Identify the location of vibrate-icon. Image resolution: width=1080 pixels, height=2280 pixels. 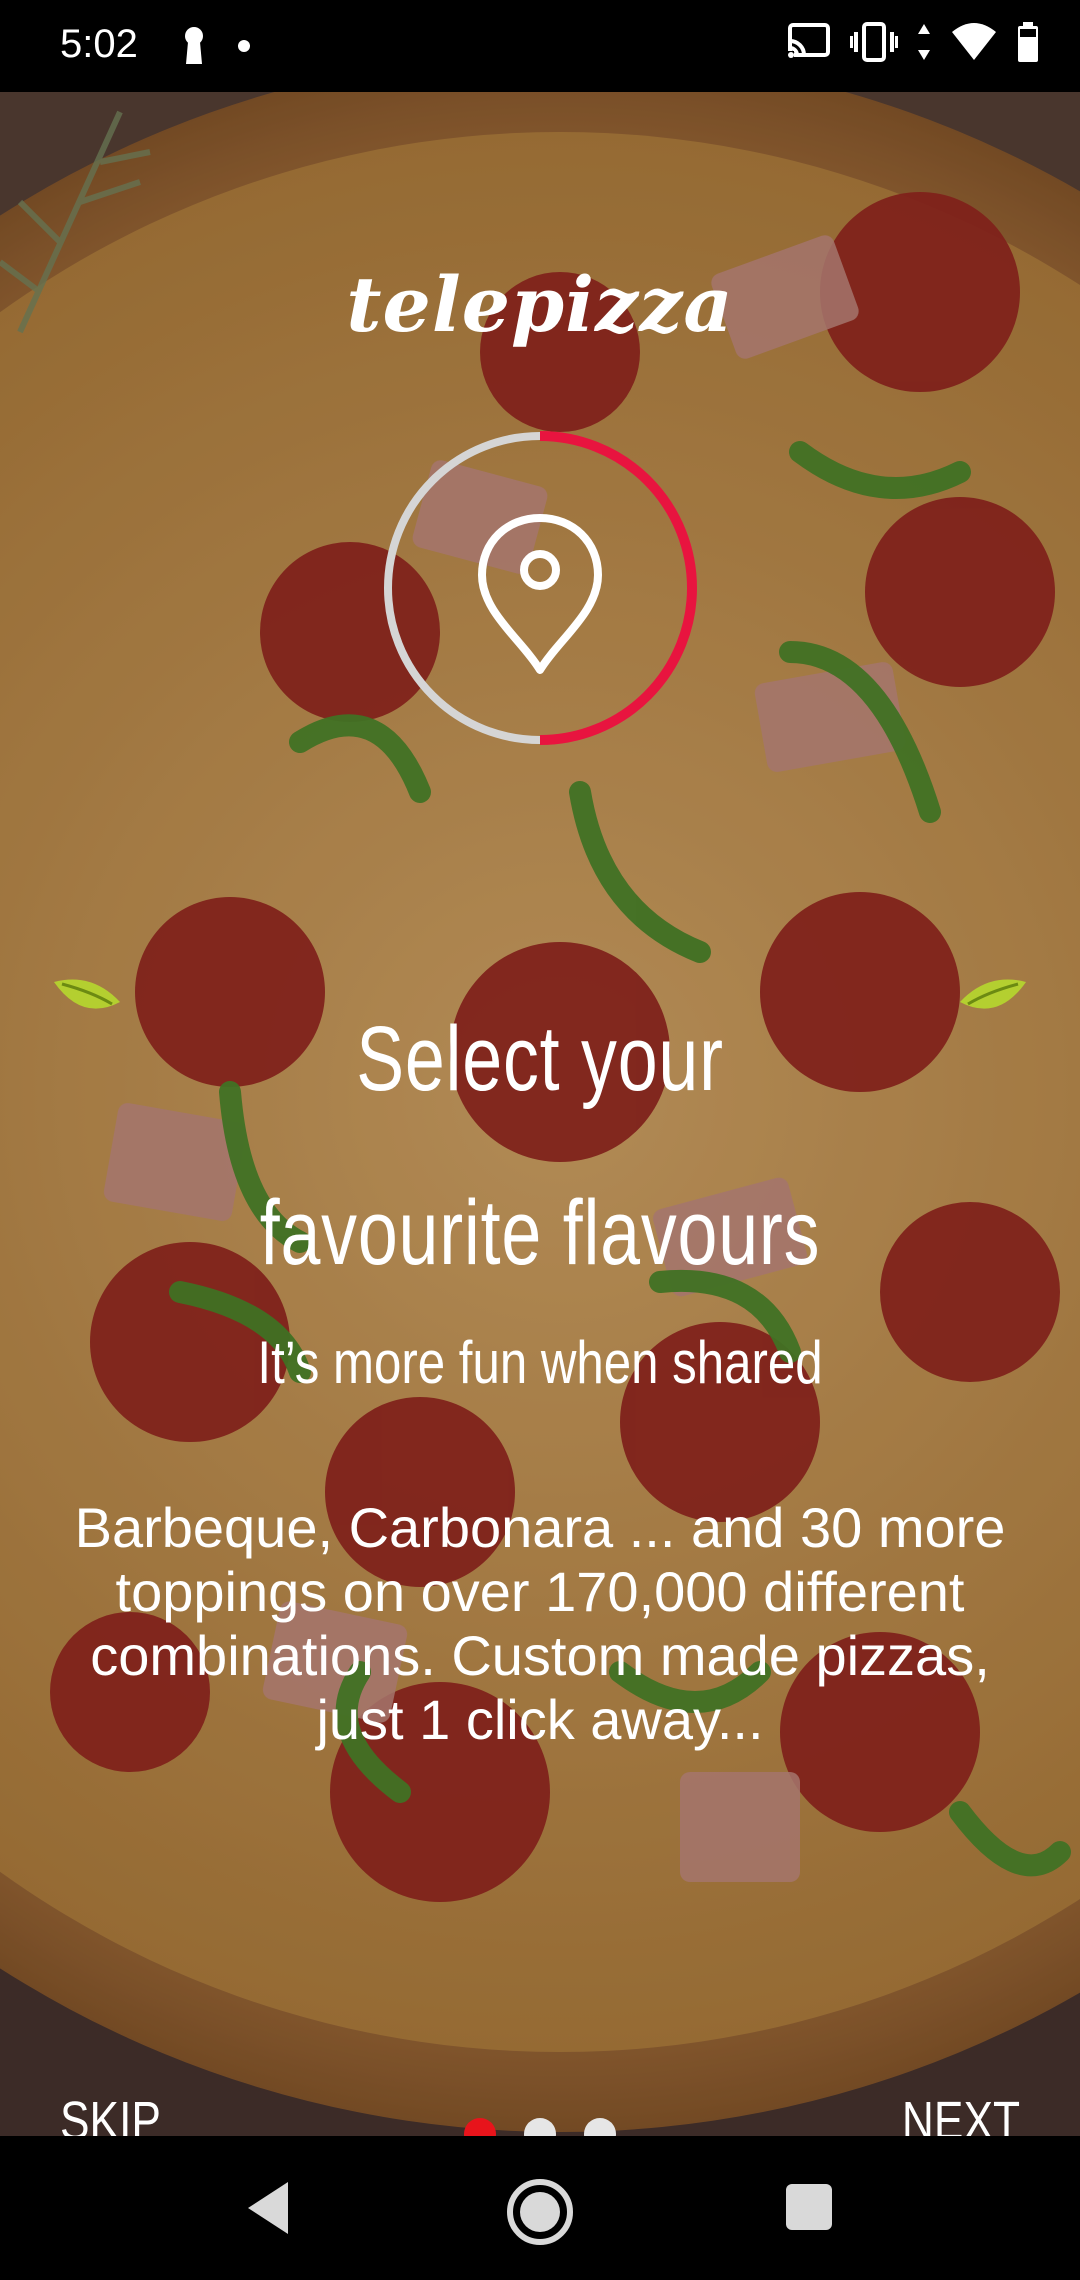
(874, 42).